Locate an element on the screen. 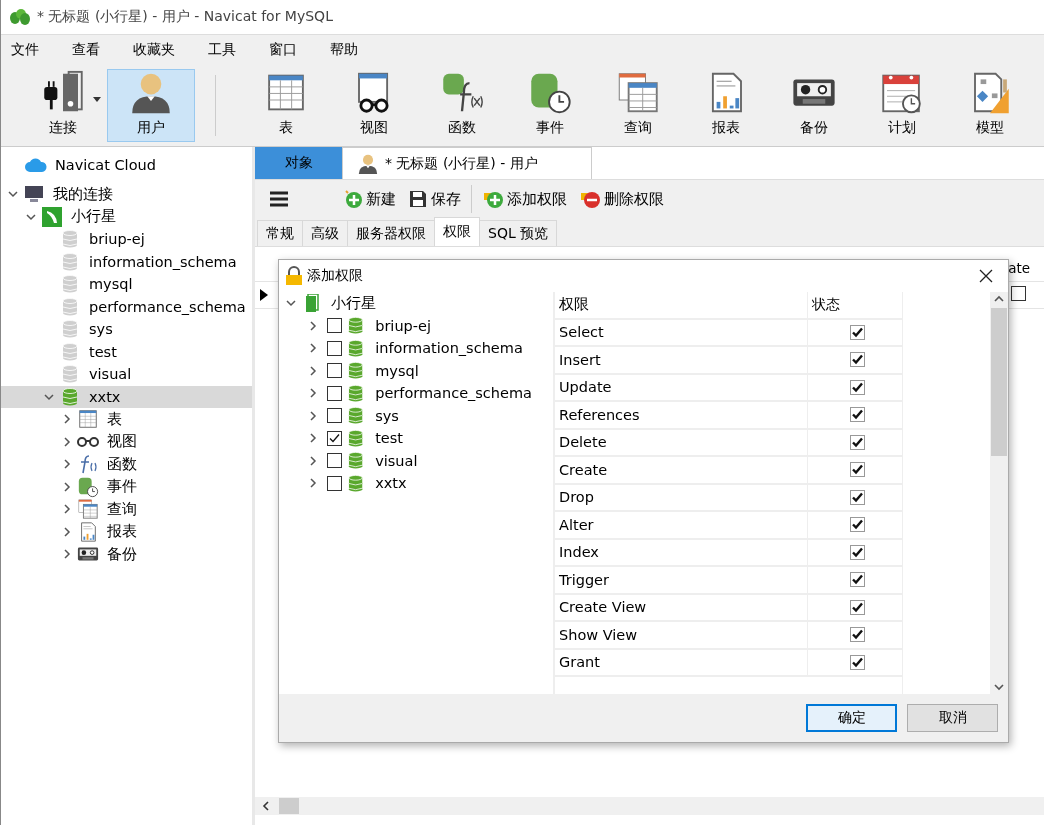 The height and width of the screenshot is (825, 1044). dialog-button: 确定 is located at coordinates (851, 718).